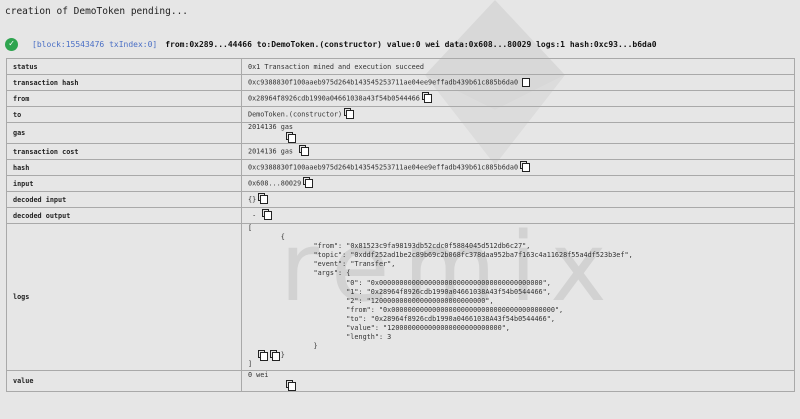 This screenshot has height=419, width=800. What do you see at coordinates (124, 215) in the screenshot?
I see `decoded-output-key: decoded output` at bounding box center [124, 215].